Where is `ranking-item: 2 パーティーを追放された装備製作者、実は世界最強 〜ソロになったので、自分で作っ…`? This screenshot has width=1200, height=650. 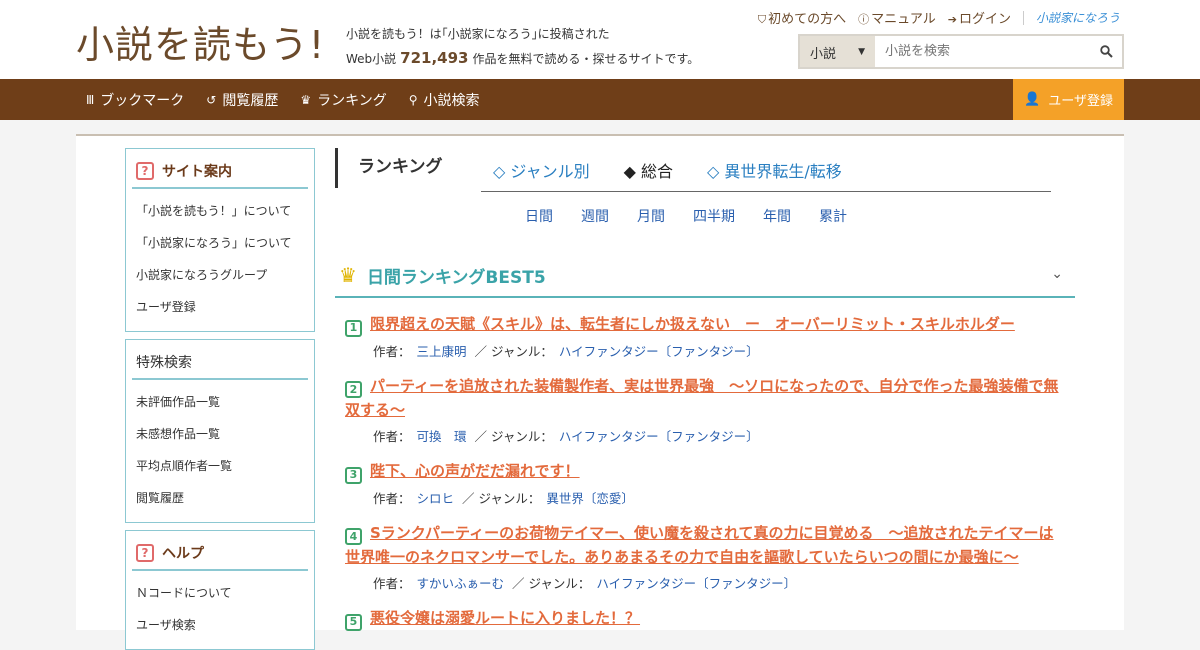 ranking-item: 2 パーティーを追放された装備製作者、実は世界最強 〜ソロになったので、自分で作っ… is located at coordinates (705, 410).